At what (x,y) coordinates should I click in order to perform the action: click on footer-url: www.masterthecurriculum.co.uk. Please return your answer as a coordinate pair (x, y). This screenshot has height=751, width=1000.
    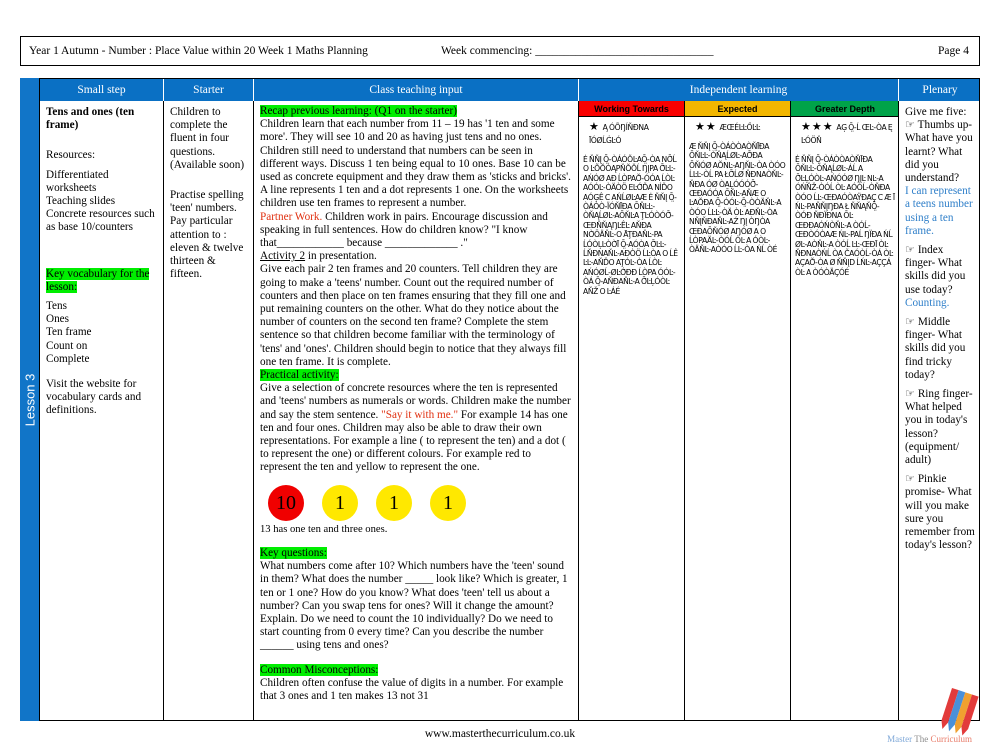
    Looking at the image, I should click on (500, 734).